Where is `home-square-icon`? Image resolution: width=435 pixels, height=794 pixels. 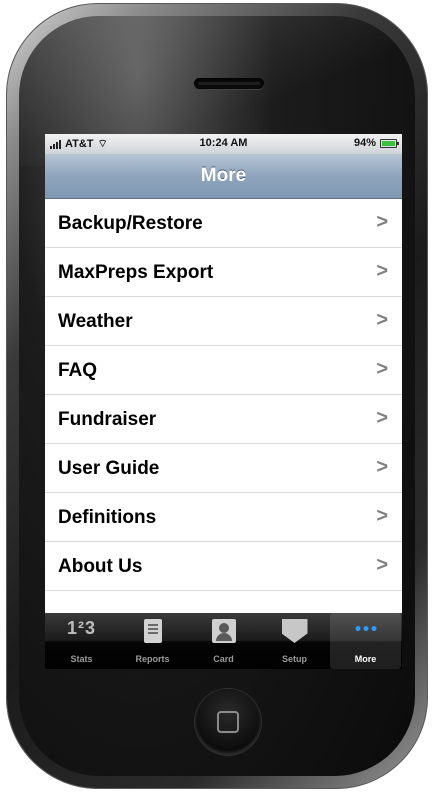 home-square-icon is located at coordinates (228, 722).